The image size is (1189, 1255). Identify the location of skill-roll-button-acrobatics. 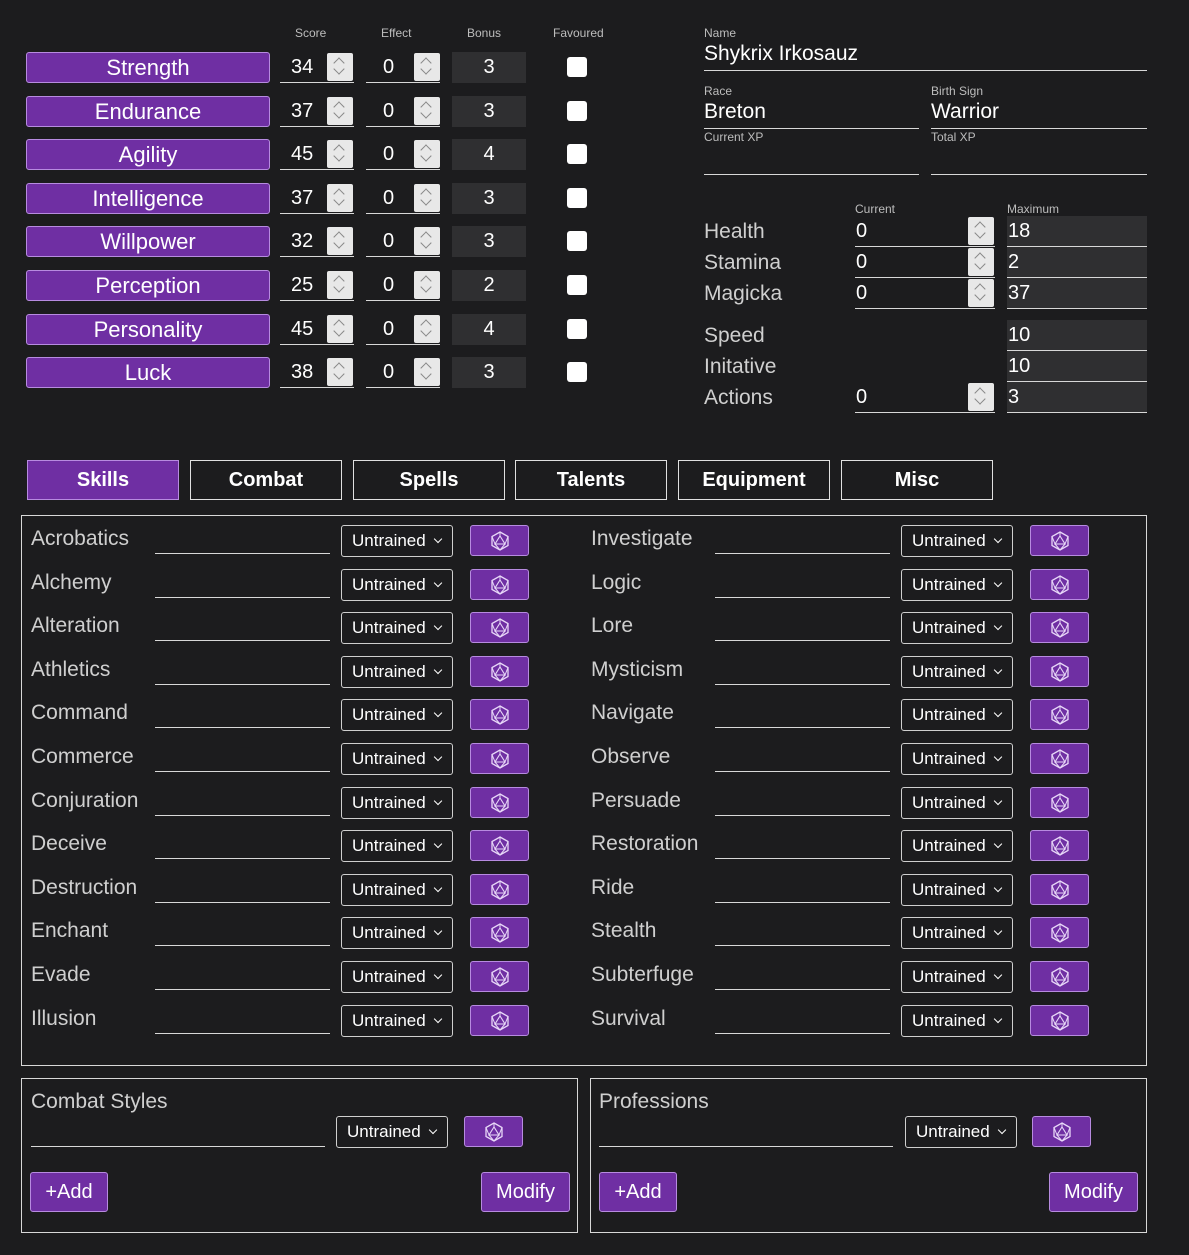
(499, 540).